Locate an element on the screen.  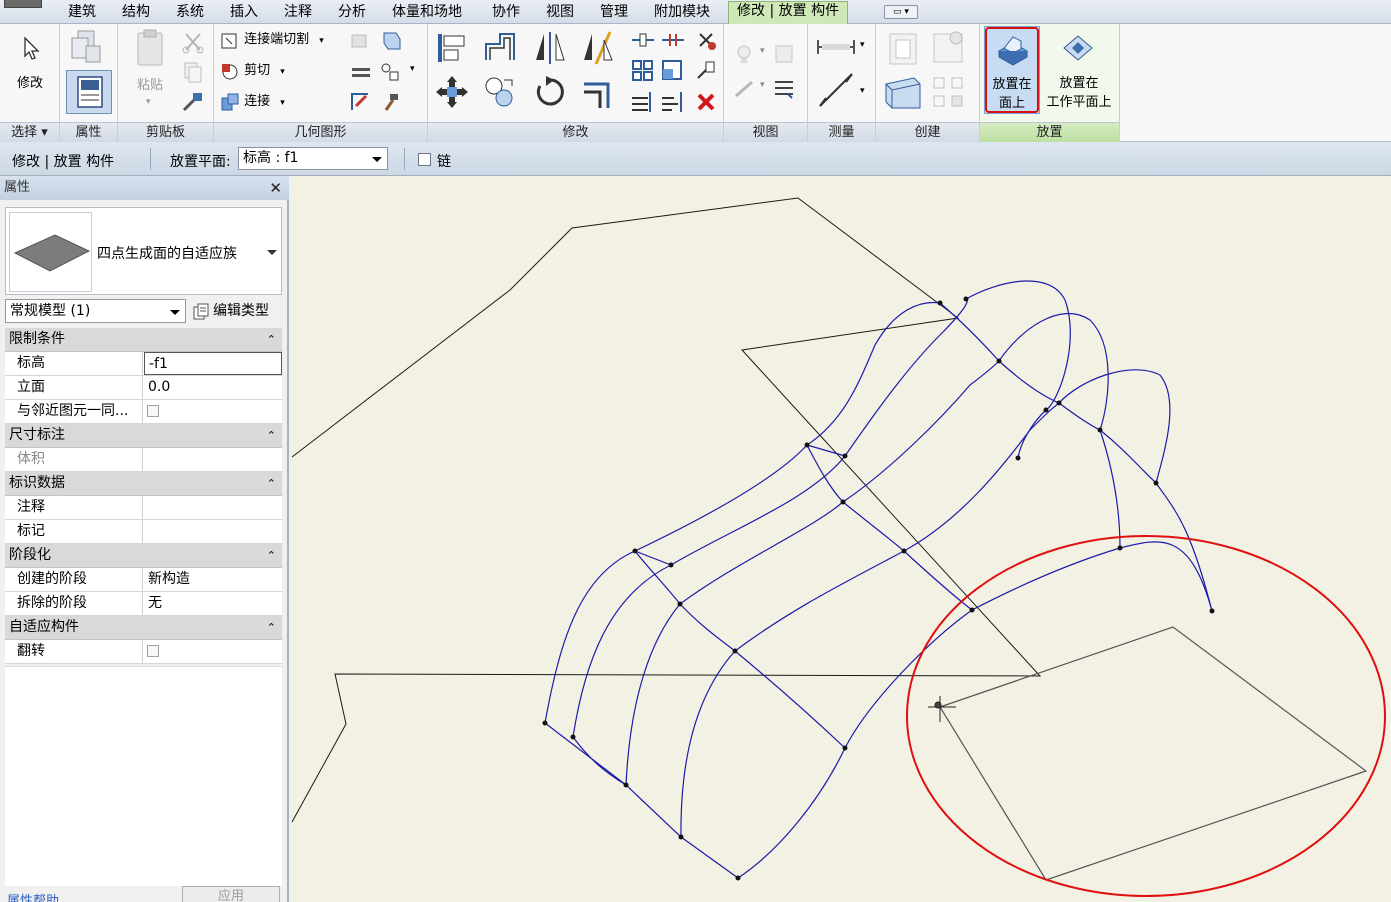
apply-button: 应用 is located at coordinates (231, 894).